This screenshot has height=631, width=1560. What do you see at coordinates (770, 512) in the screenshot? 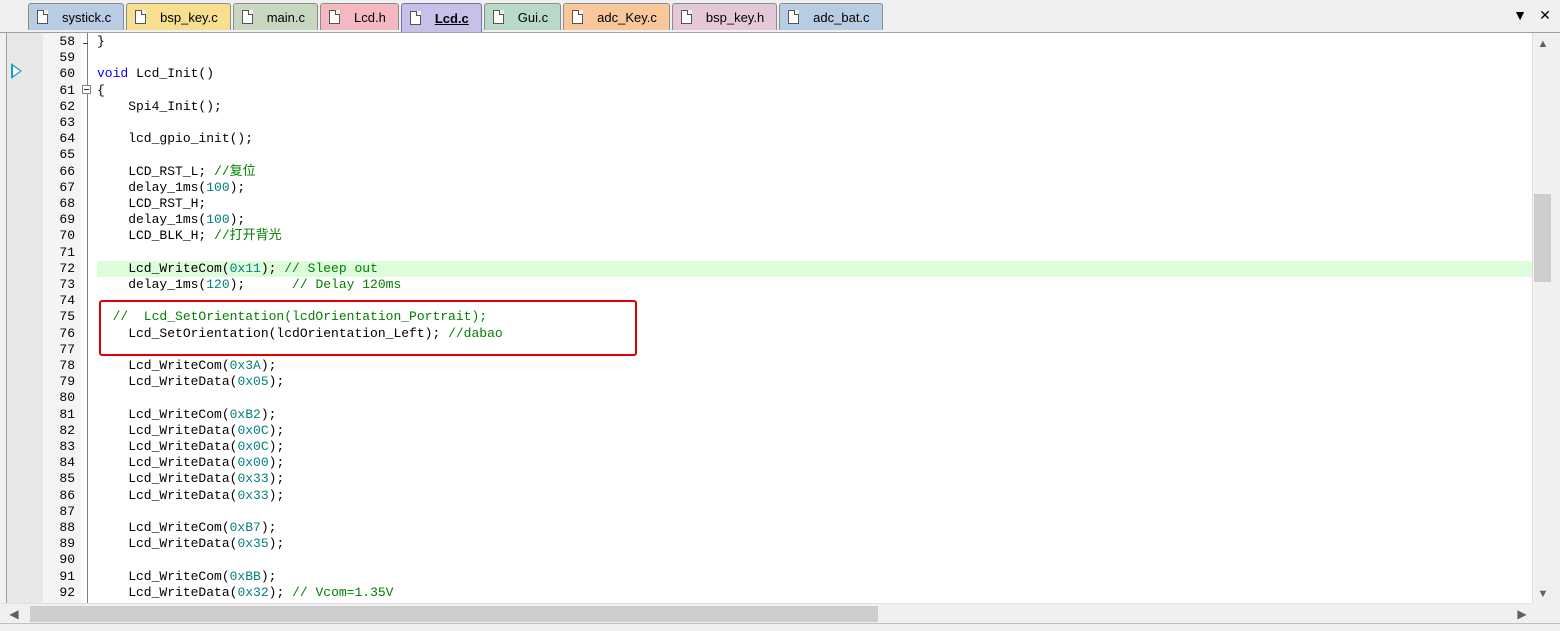
I see `code-line: 87` at bounding box center [770, 512].